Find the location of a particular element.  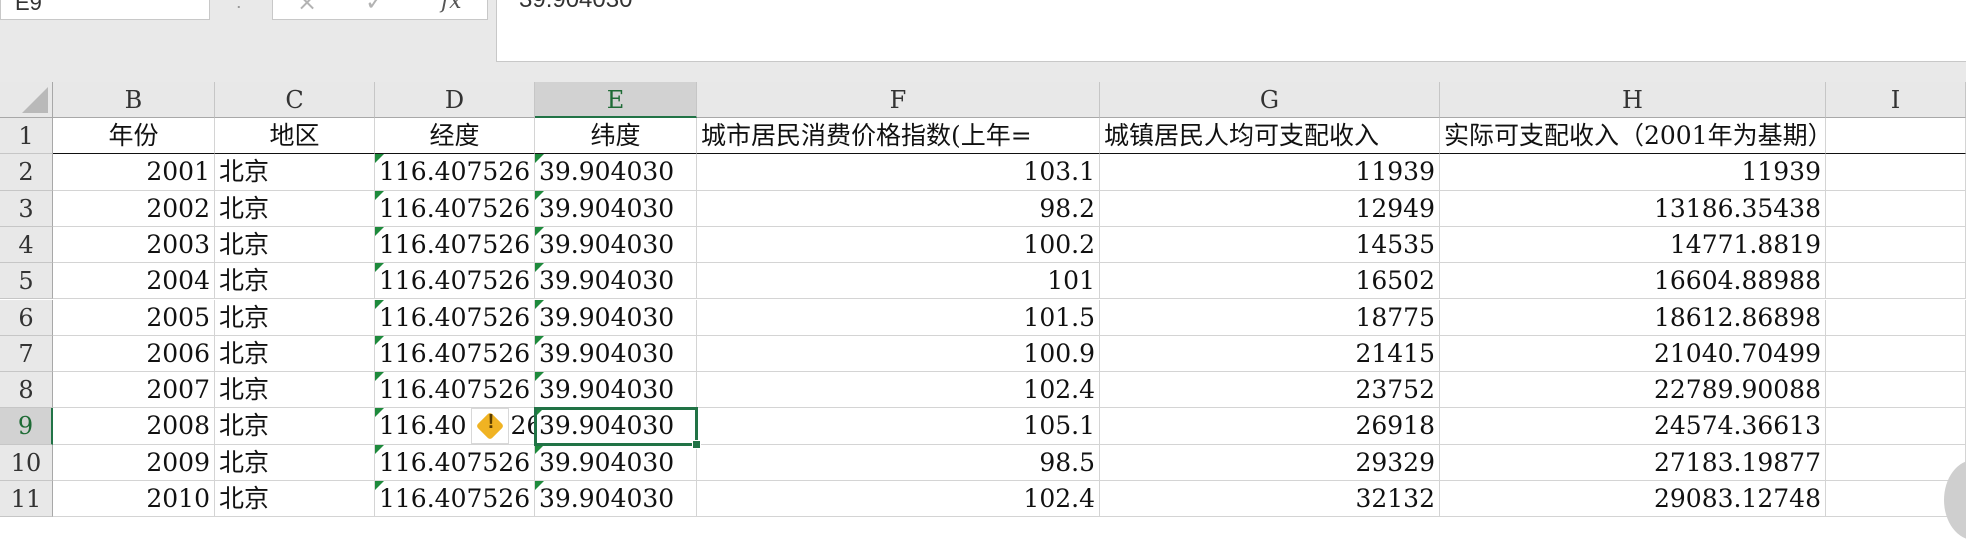

cell-f10: 98.5 is located at coordinates (898, 462).